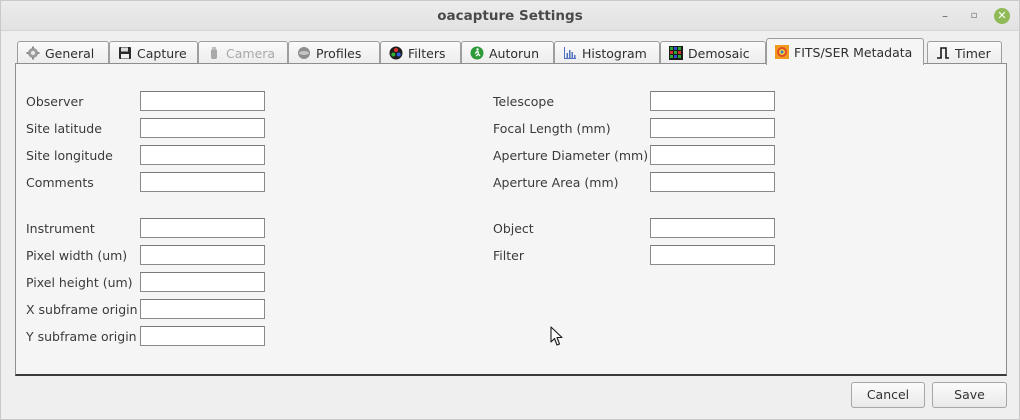 The image size is (1020, 420). What do you see at coordinates (64, 128) in the screenshot?
I see `site-latitude-label: Site latitude` at bounding box center [64, 128].